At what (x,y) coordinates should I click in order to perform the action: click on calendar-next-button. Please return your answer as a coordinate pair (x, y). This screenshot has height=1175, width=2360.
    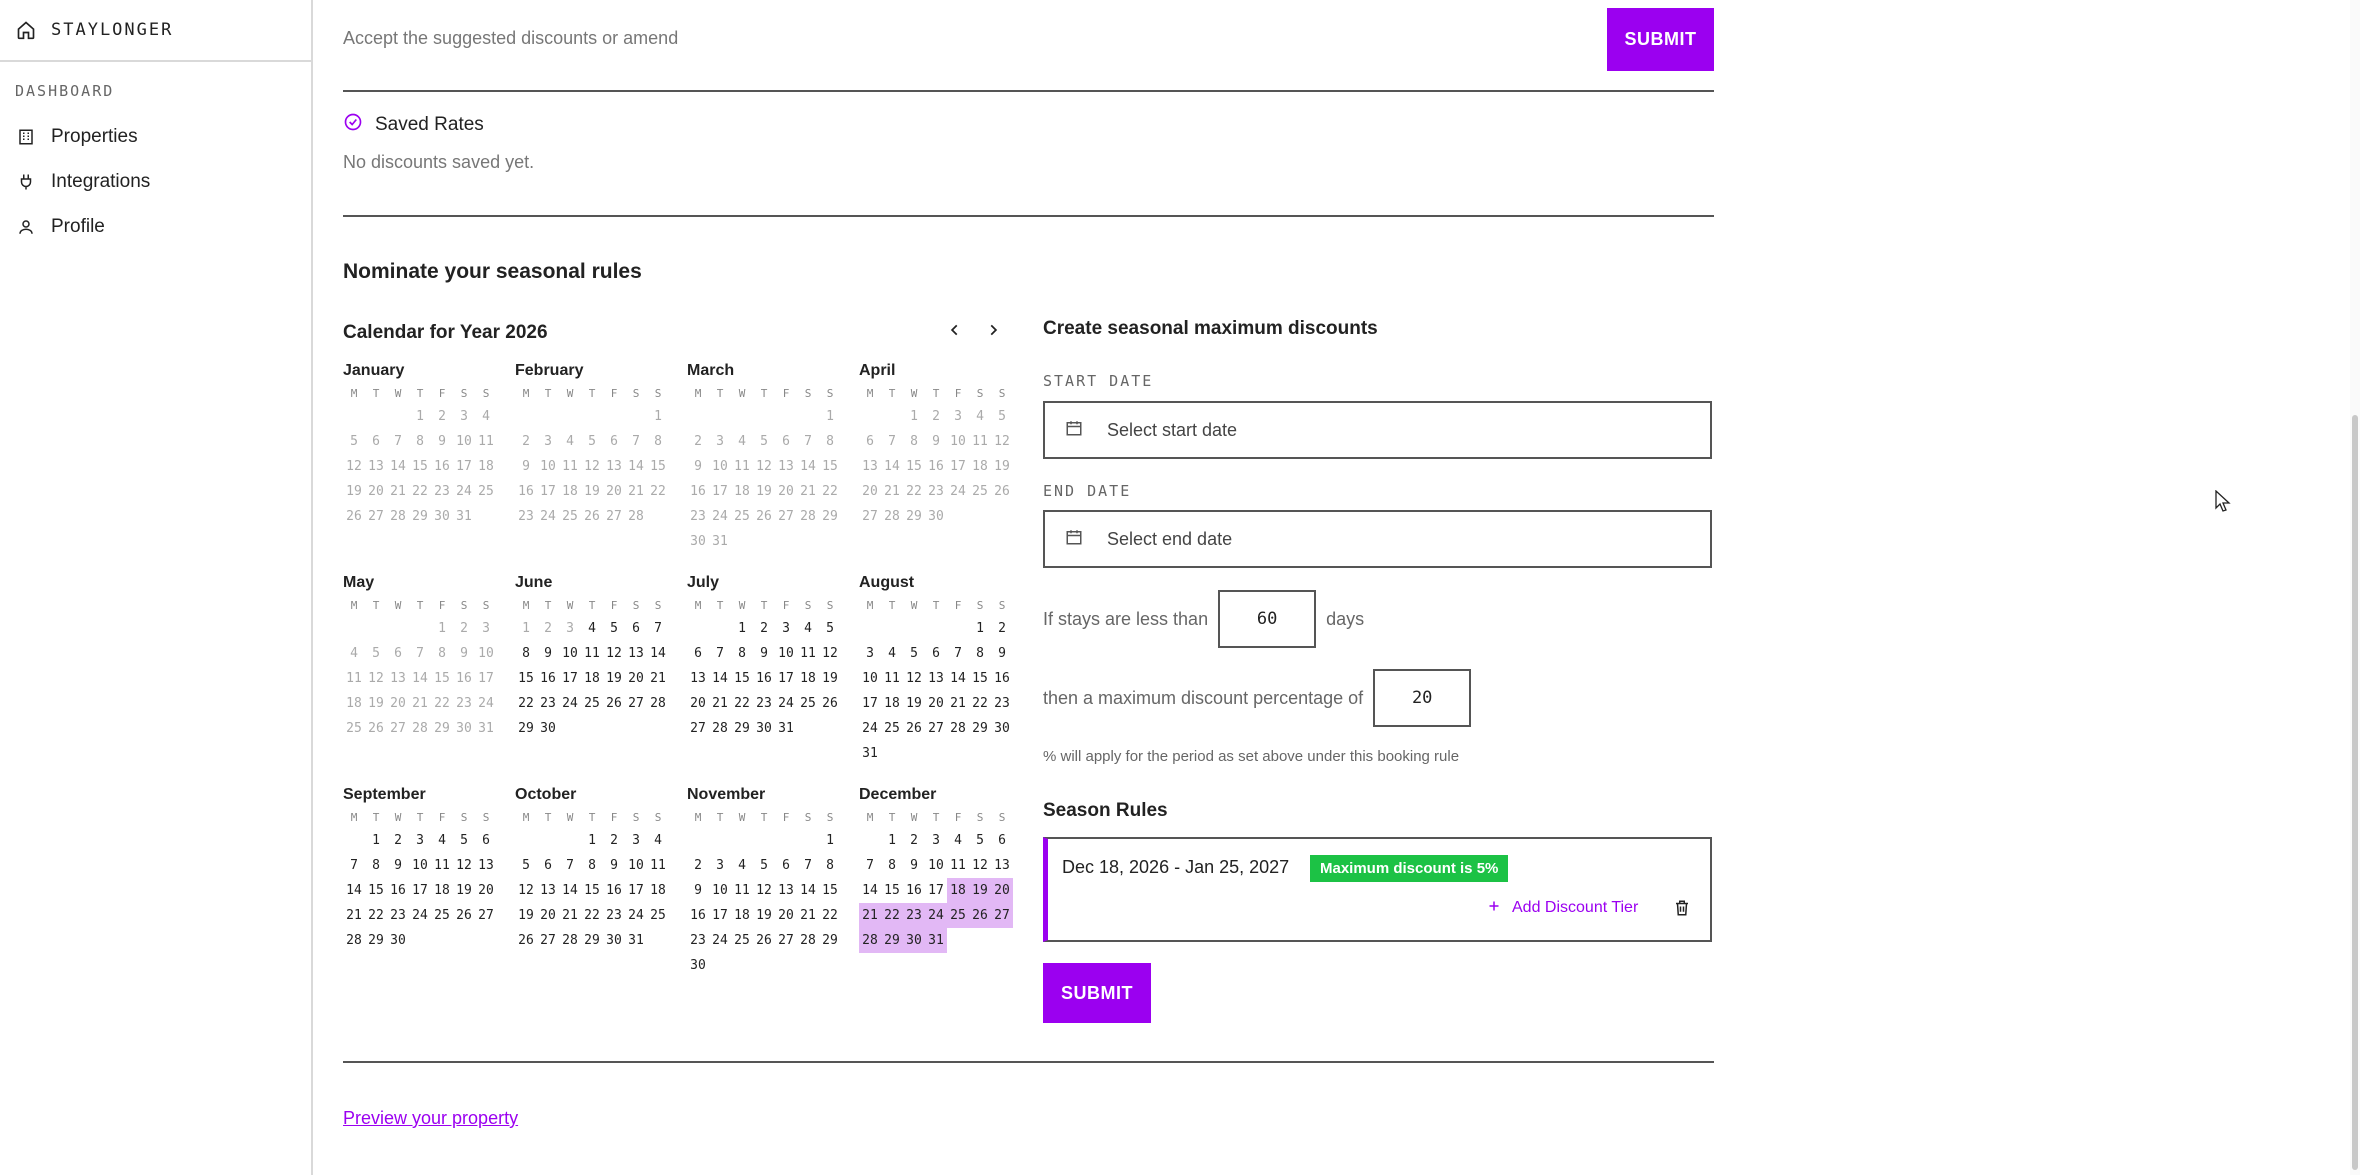
    Looking at the image, I should click on (993, 332).